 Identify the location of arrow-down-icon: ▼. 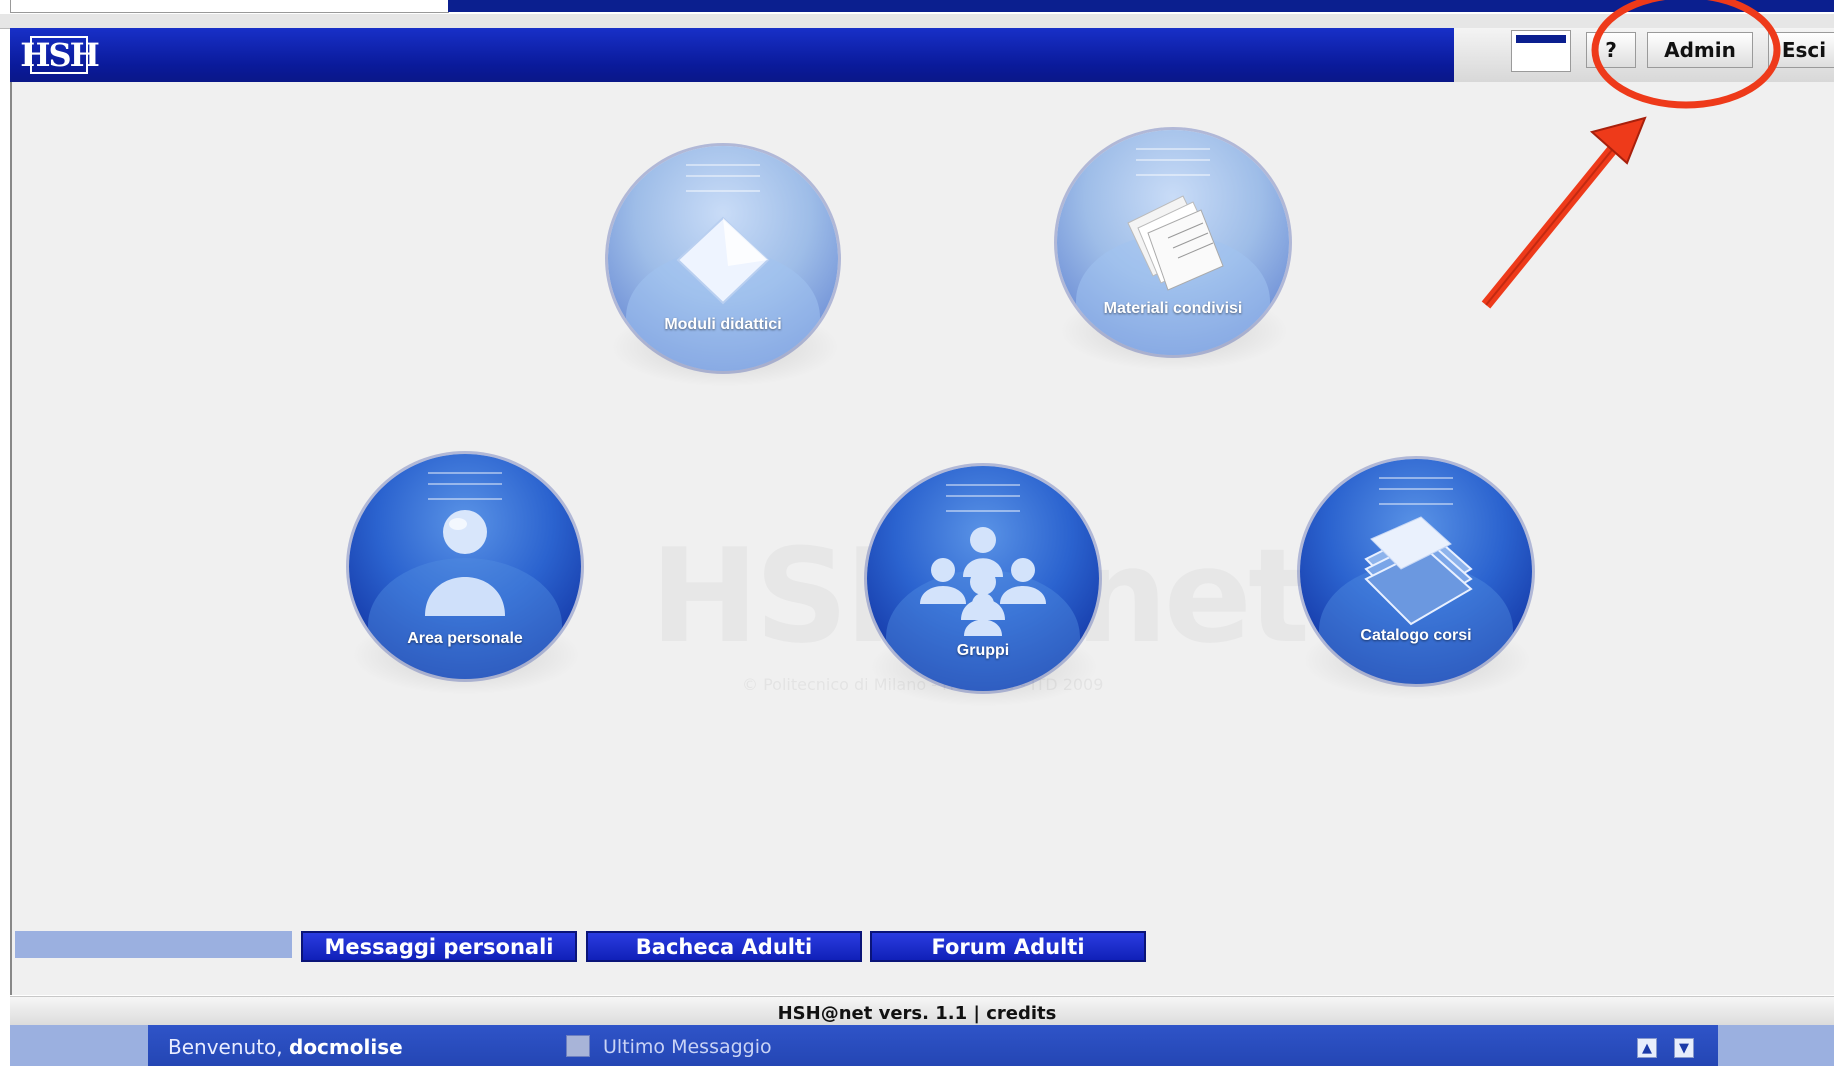
(1684, 1048).